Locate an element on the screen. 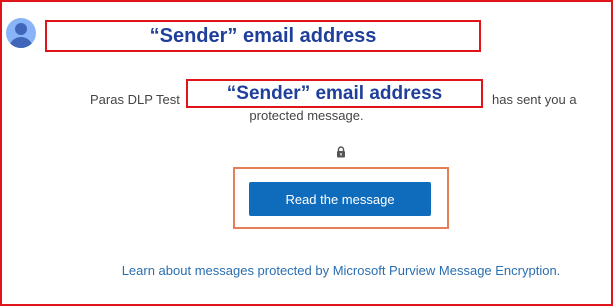 The height and width of the screenshot is (306, 613). sender-inline-annotation-label: “Sender” email address is located at coordinates (334, 93).